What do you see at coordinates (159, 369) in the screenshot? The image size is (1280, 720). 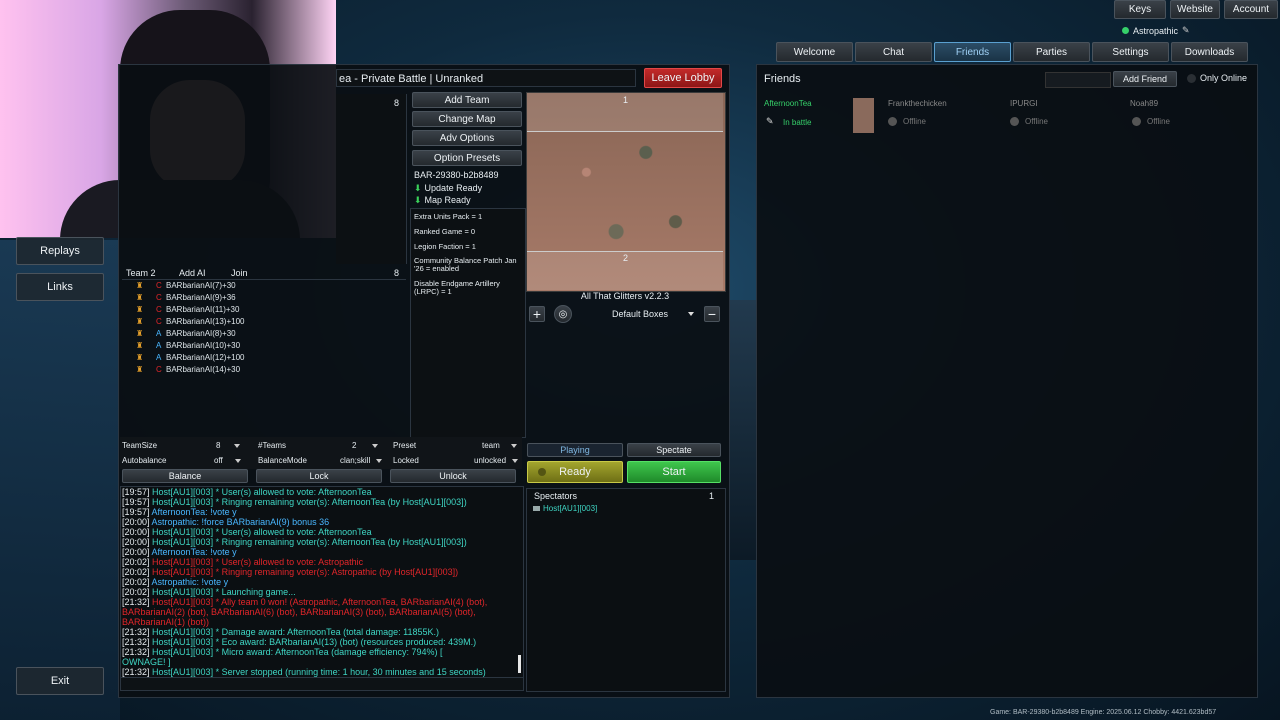 I see `cortex-faction-icon: C` at bounding box center [159, 369].